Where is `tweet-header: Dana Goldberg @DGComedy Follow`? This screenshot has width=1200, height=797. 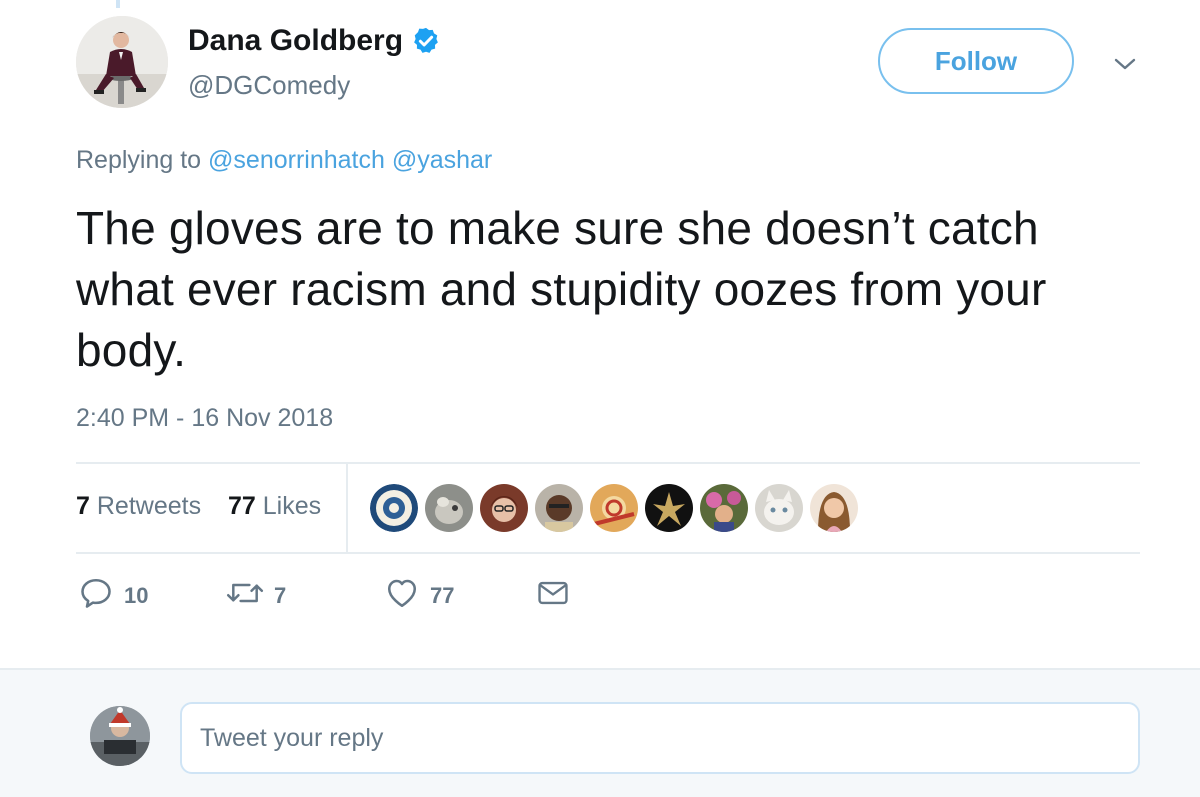 tweet-header: Dana Goldberg @DGComedy Follow is located at coordinates (621, 64).